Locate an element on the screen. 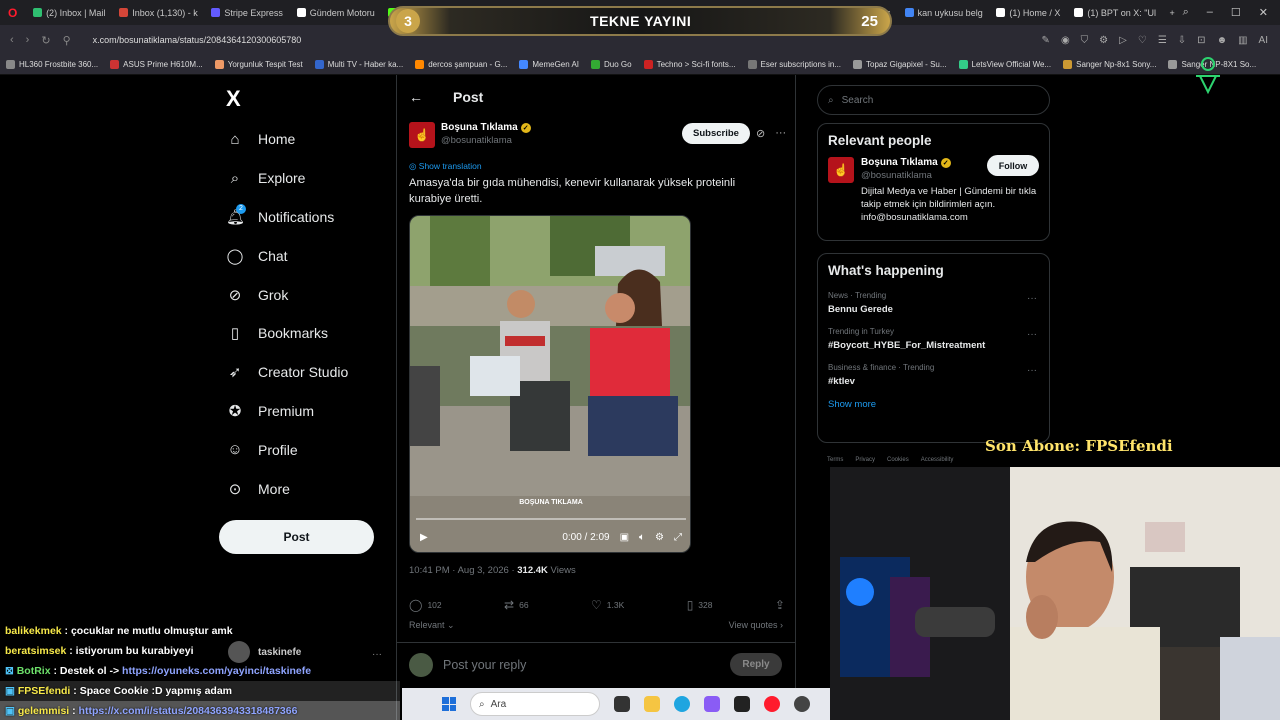 Image resolution: width=1280 pixels, height=720 pixels. reply-input: Post your reply is located at coordinates (484, 665).